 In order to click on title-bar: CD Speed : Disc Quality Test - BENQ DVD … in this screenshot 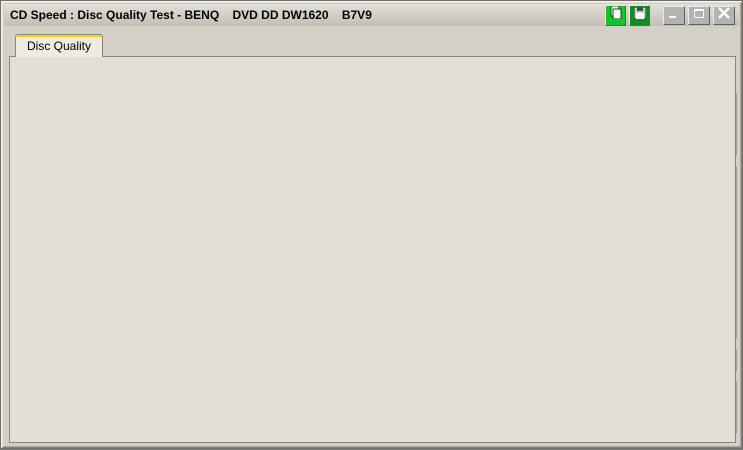, I will do `click(371, 15)`.